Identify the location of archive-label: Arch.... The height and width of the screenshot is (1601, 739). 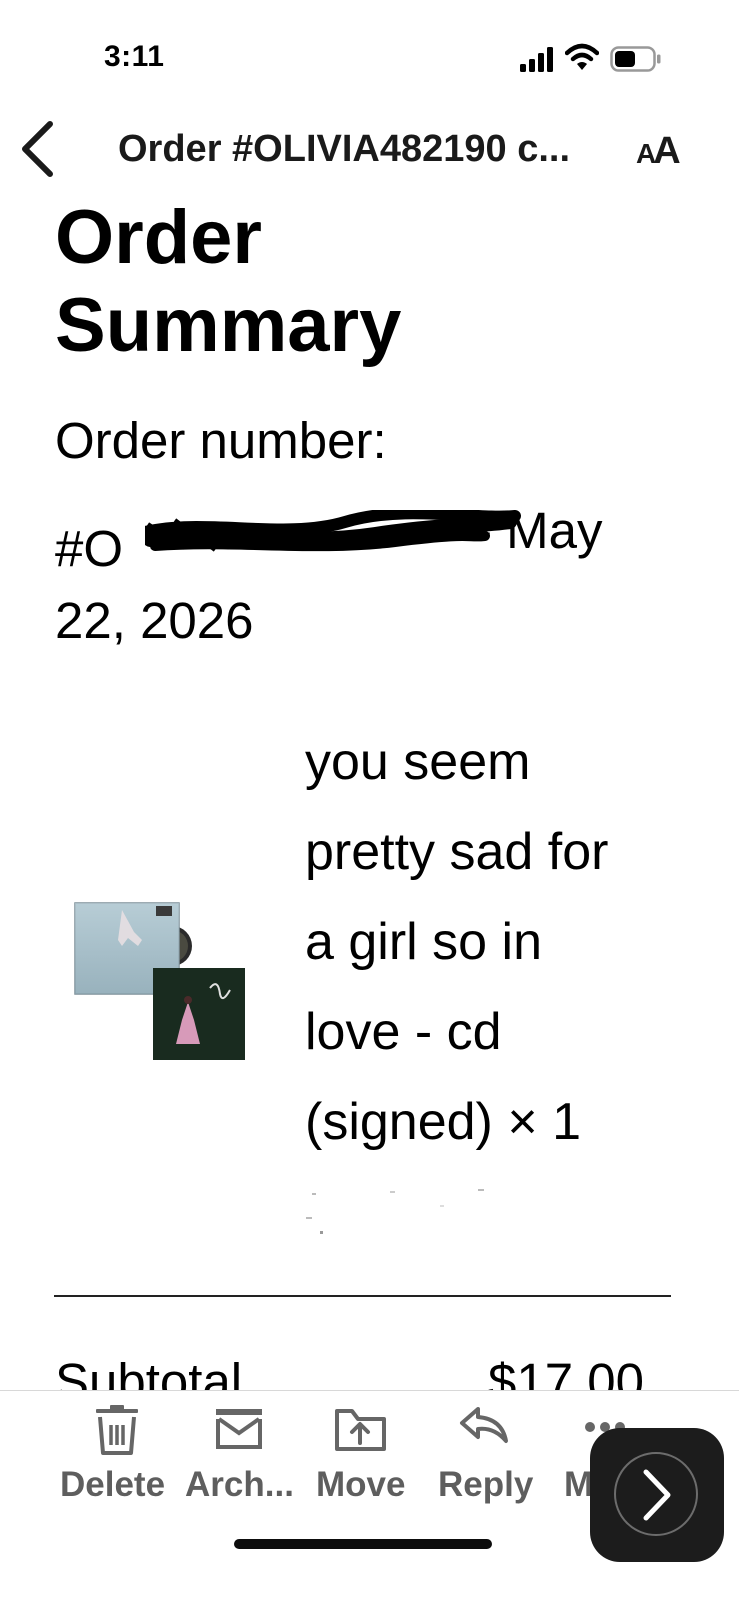
(239, 1484).